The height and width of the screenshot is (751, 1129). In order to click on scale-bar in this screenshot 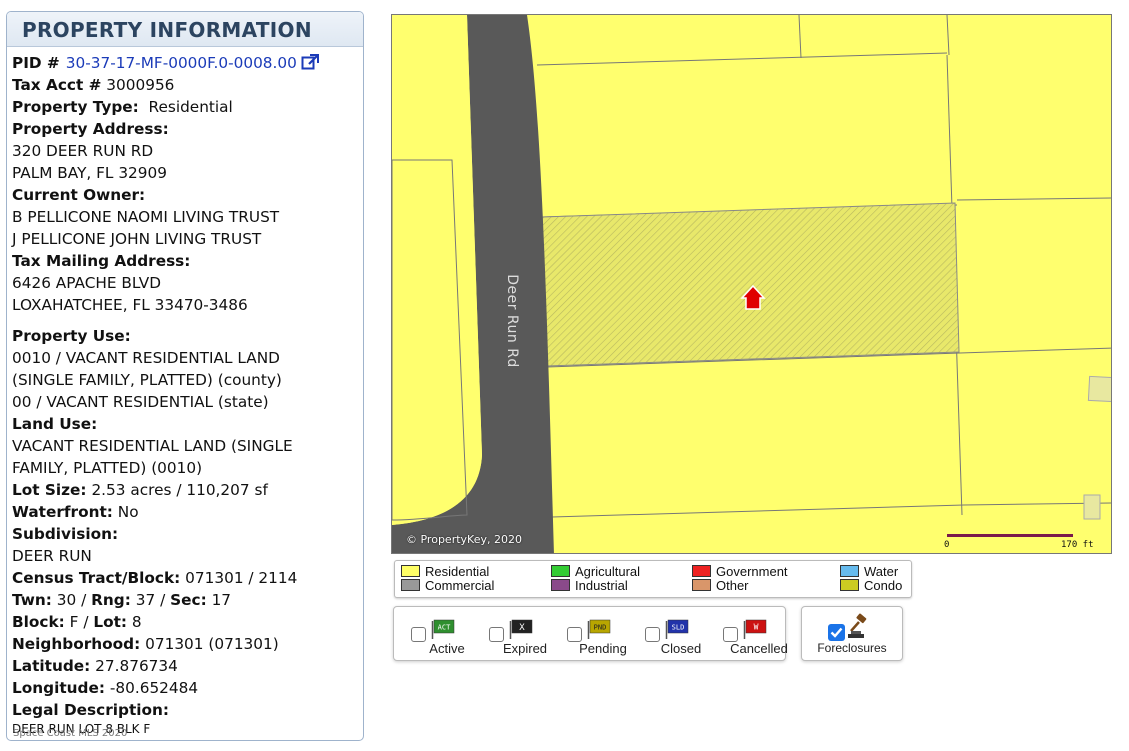, I will do `click(1010, 535)`.